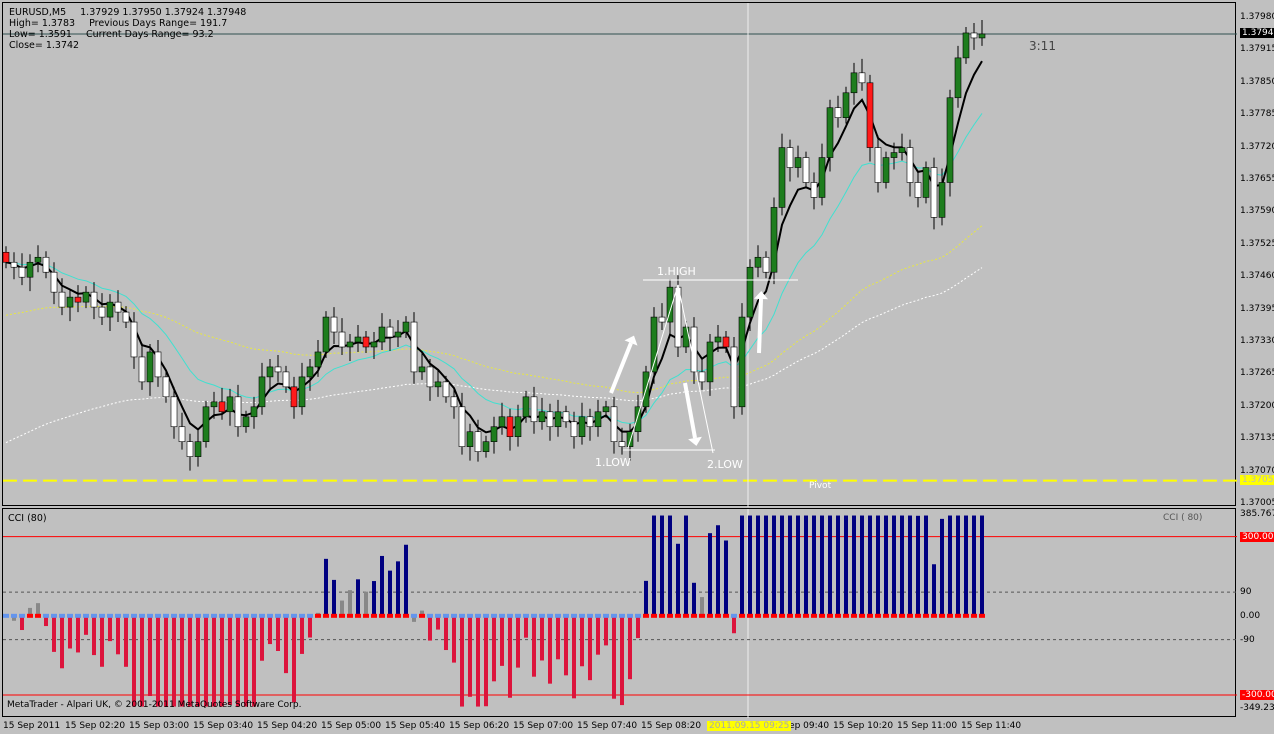 The image size is (1274, 734). Describe the element at coordinates (1250, 615) in the screenshot. I see `cci-tick: 0.00` at that location.